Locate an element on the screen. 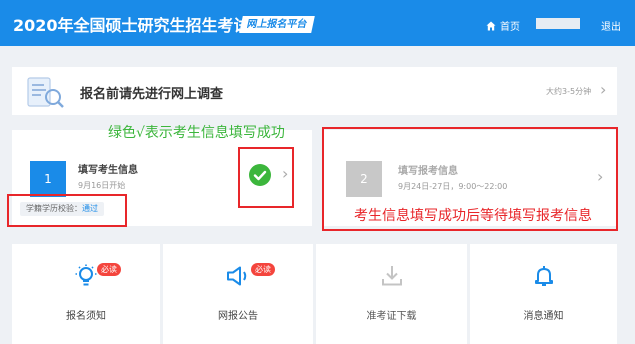 This screenshot has width=635, height=344. annotation-box-step2 is located at coordinates (470, 179).